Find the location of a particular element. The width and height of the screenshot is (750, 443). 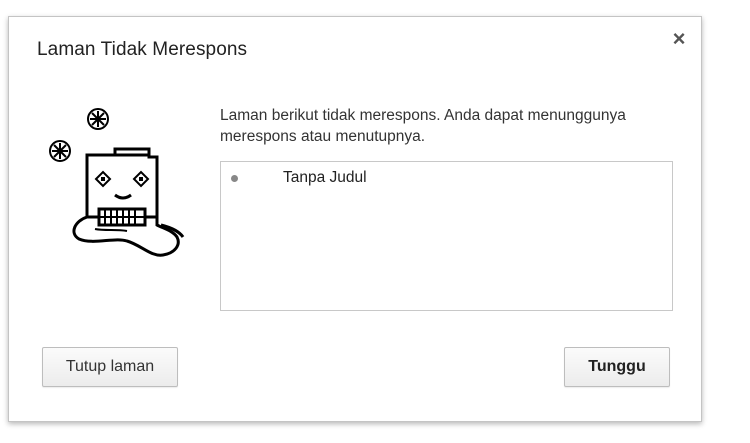

page-title-label: Tanpa Judul is located at coordinates (325, 177).